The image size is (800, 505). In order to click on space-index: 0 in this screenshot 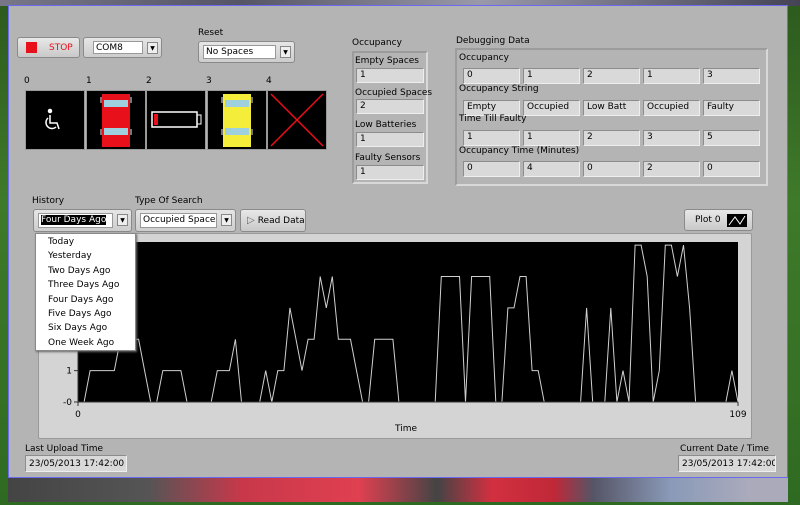, I will do `click(27, 81)`.